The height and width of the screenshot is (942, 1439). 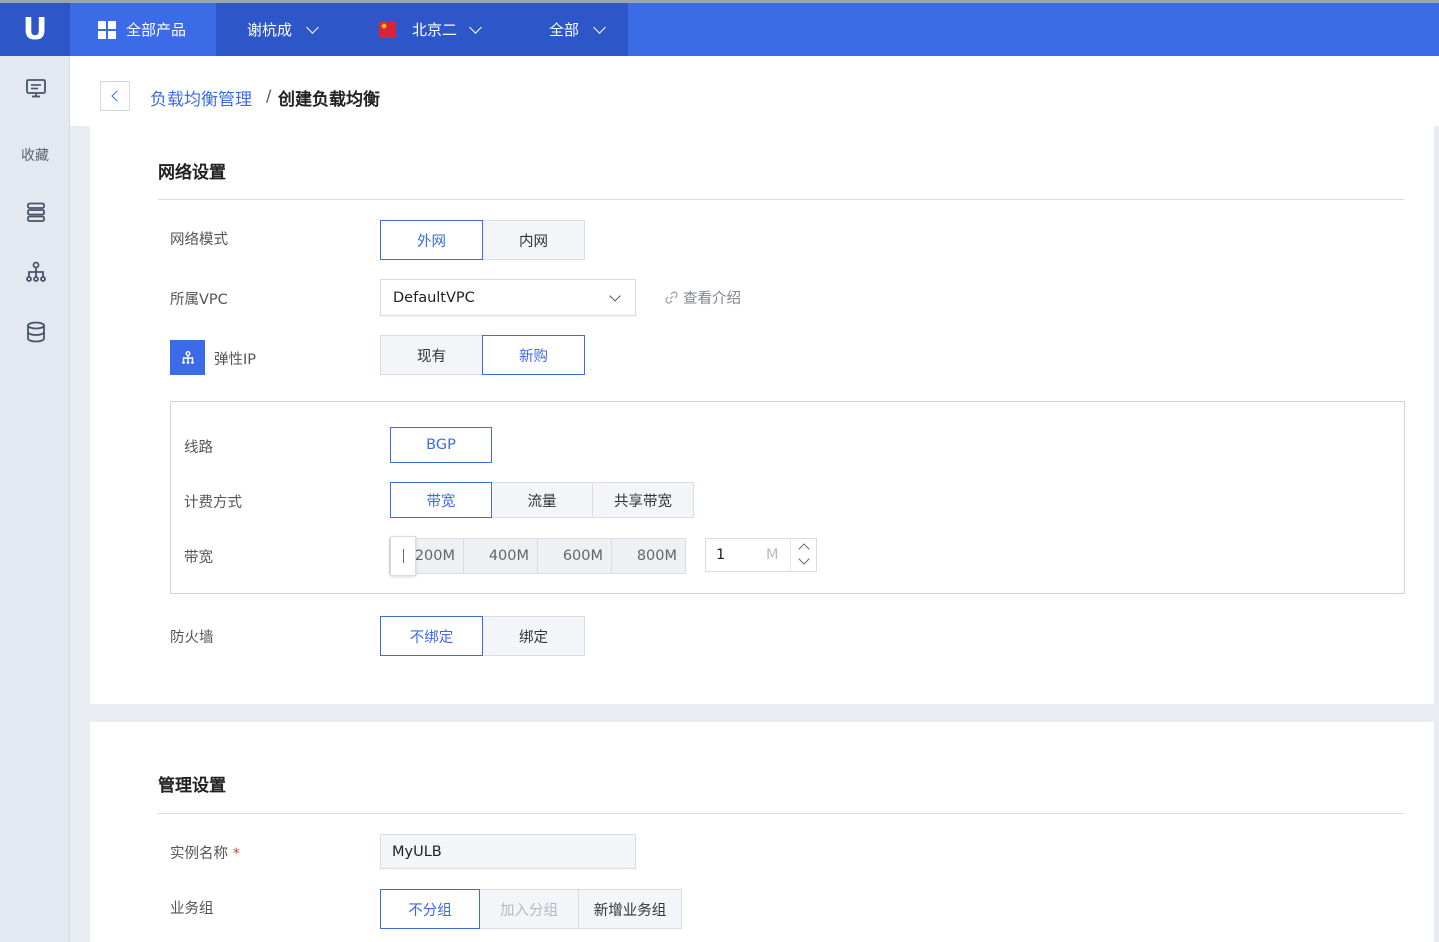 I want to click on eip-label: 弹性IP, so click(x=235, y=360).